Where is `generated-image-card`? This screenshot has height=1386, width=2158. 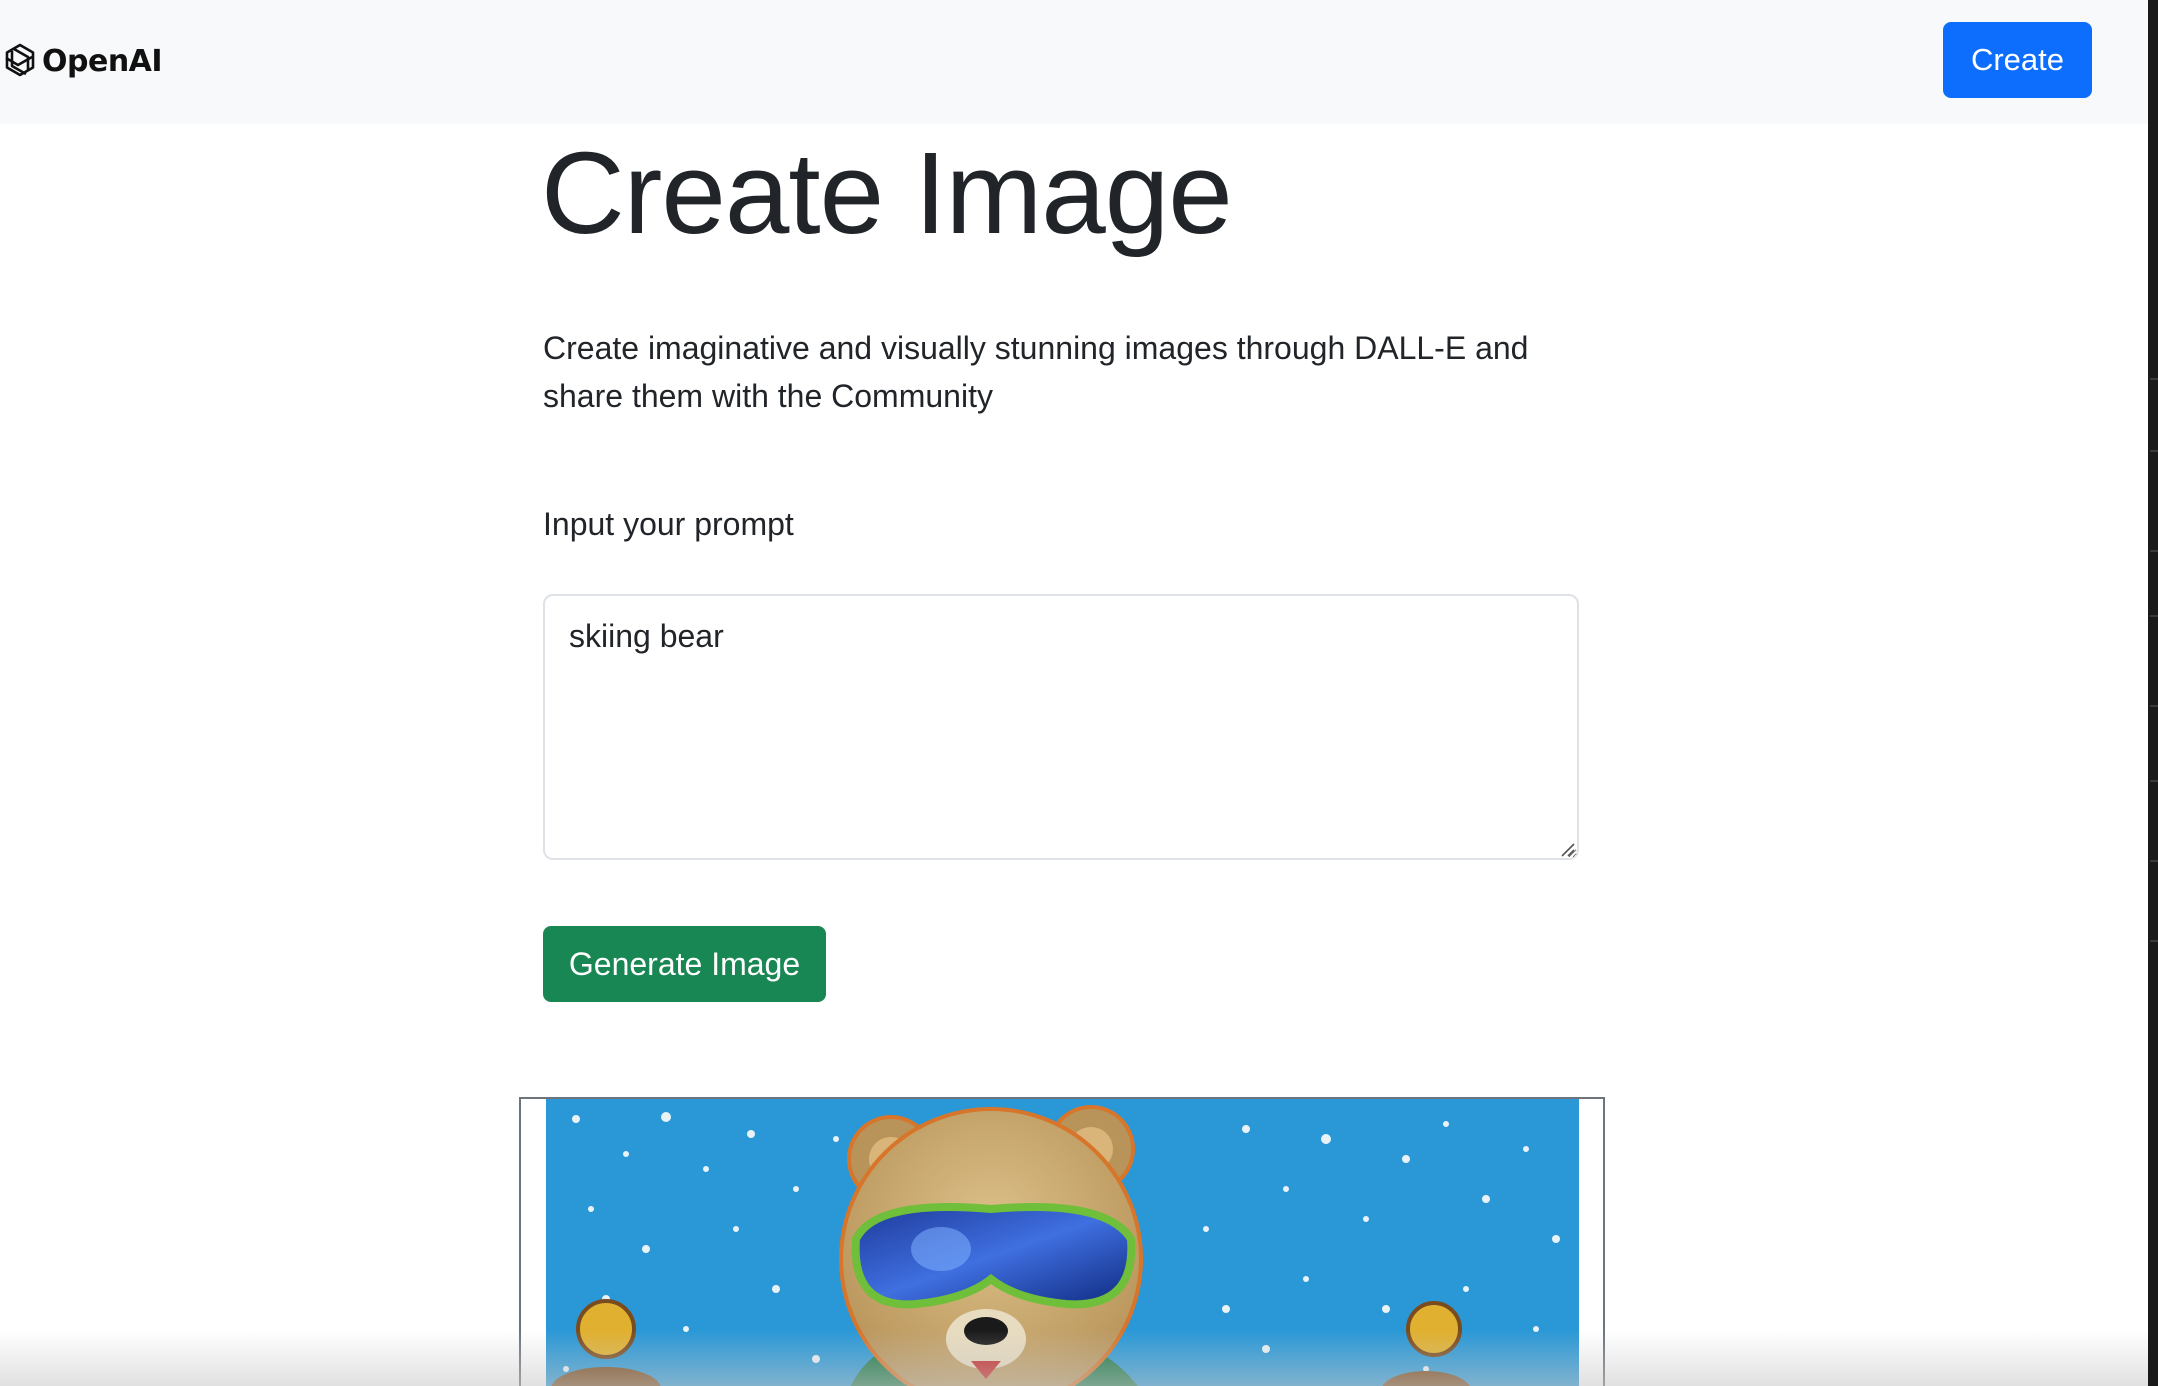 generated-image-card is located at coordinates (1062, 1241).